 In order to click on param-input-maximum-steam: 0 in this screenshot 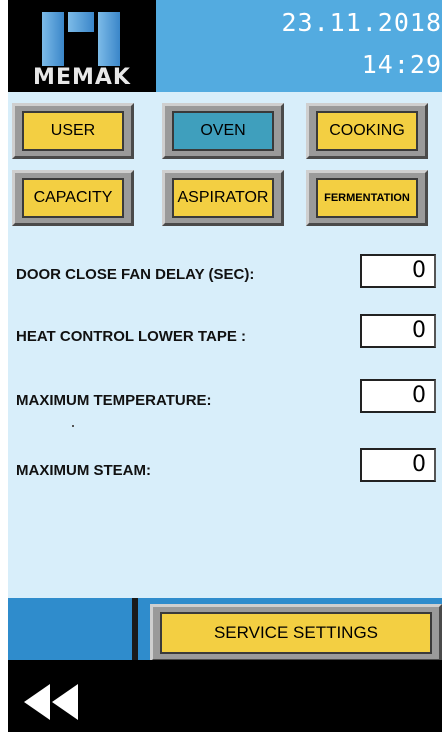, I will do `click(398, 465)`.